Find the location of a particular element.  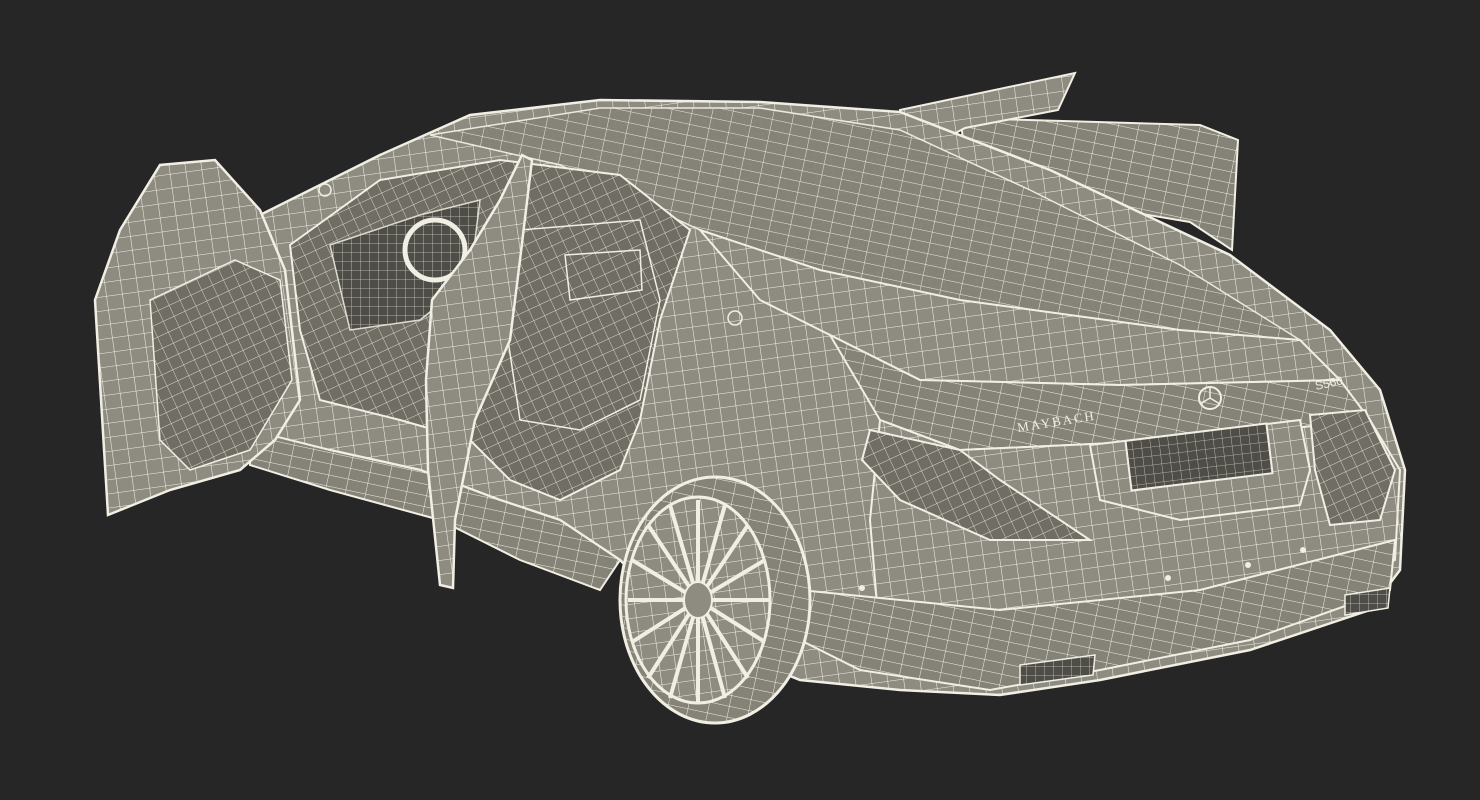

wheel-hub is located at coordinates (698, 600).